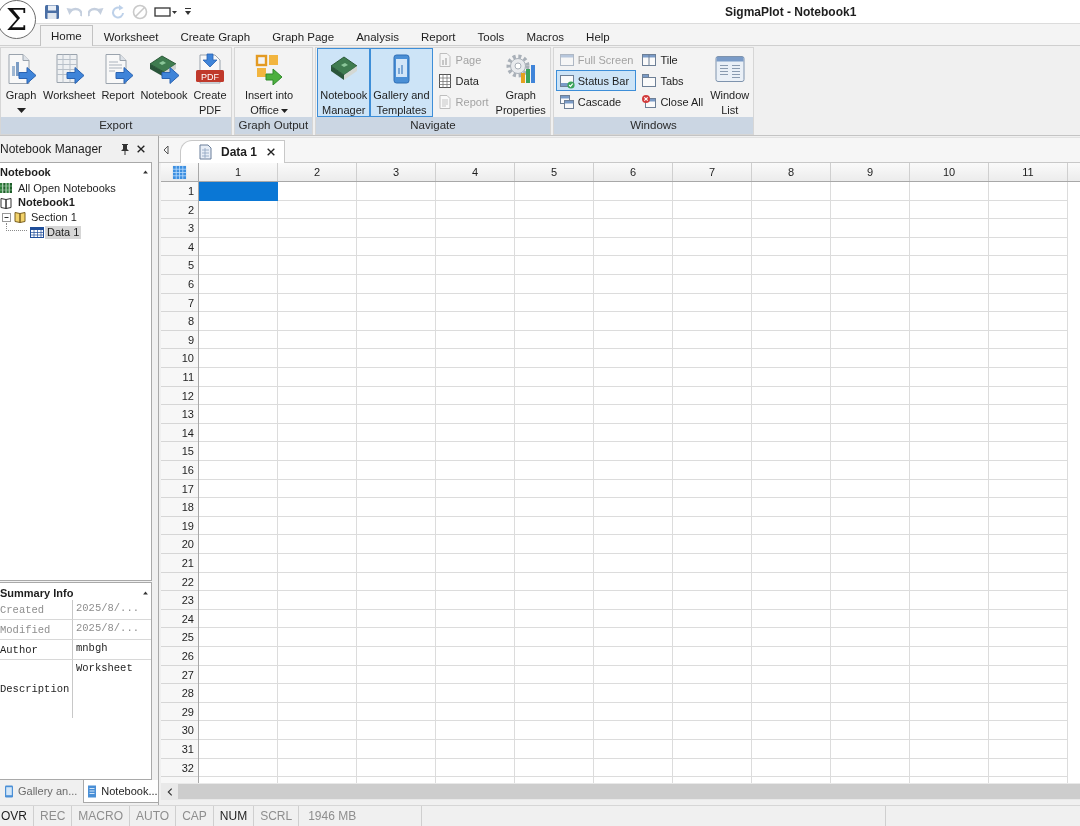 Image resolution: width=1080 pixels, height=826 pixels. What do you see at coordinates (179, 451) in the screenshot?
I see `row-header: 15` at bounding box center [179, 451].